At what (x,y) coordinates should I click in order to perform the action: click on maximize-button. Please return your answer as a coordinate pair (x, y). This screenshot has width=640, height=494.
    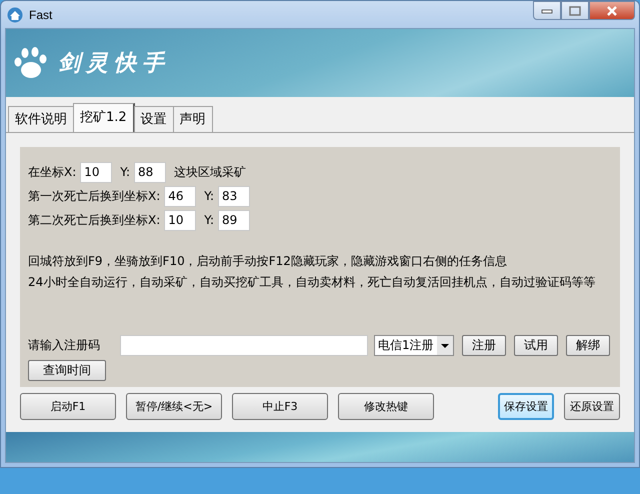
    Looking at the image, I should click on (575, 10).